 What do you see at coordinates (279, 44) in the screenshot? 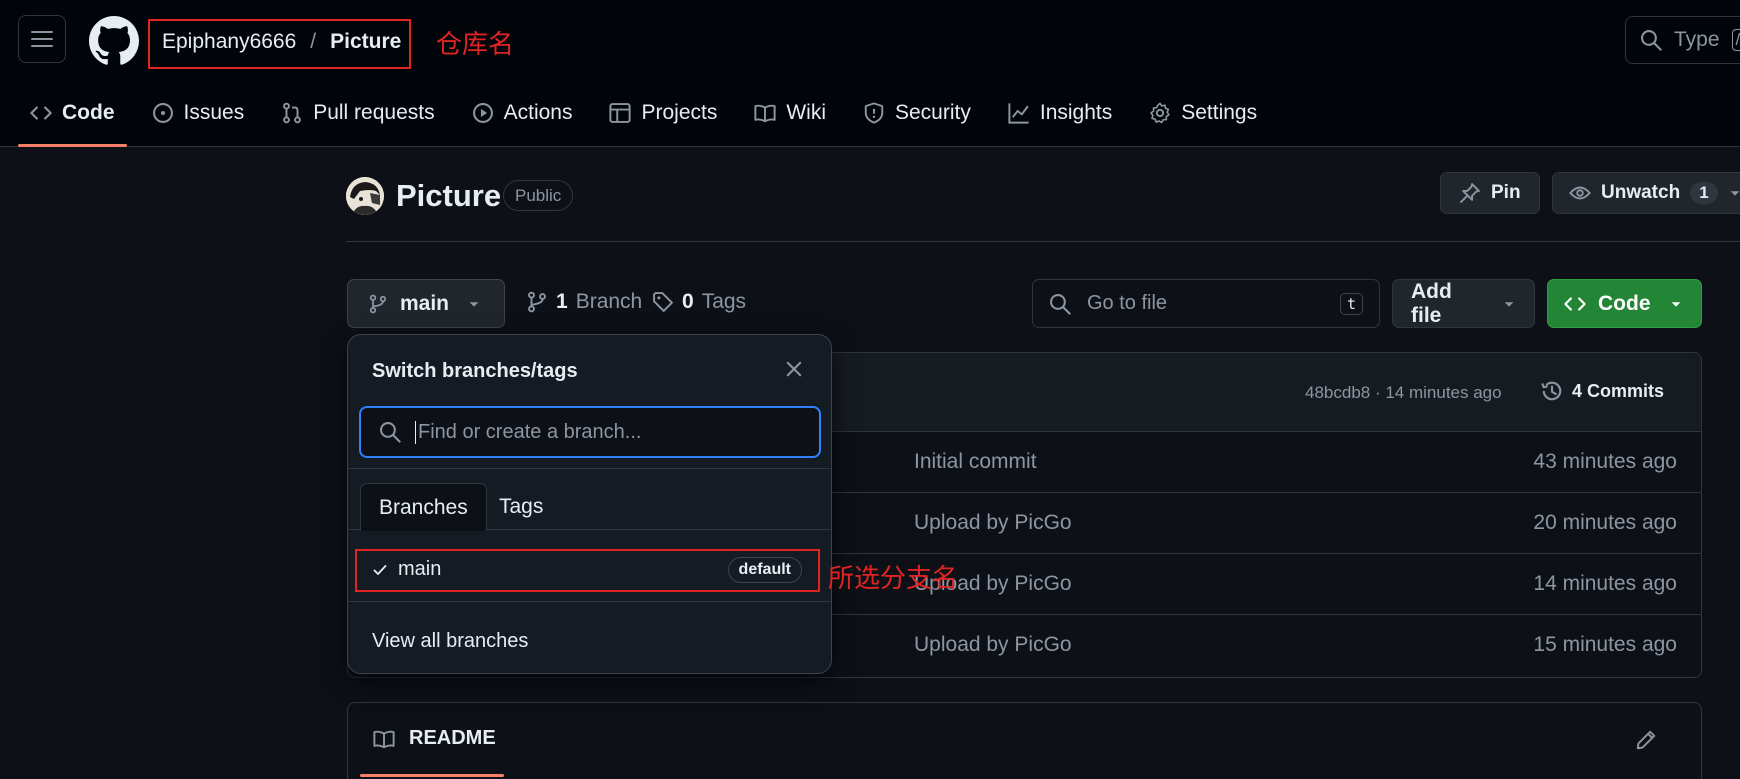
I see `annotation-box-repo` at bounding box center [279, 44].